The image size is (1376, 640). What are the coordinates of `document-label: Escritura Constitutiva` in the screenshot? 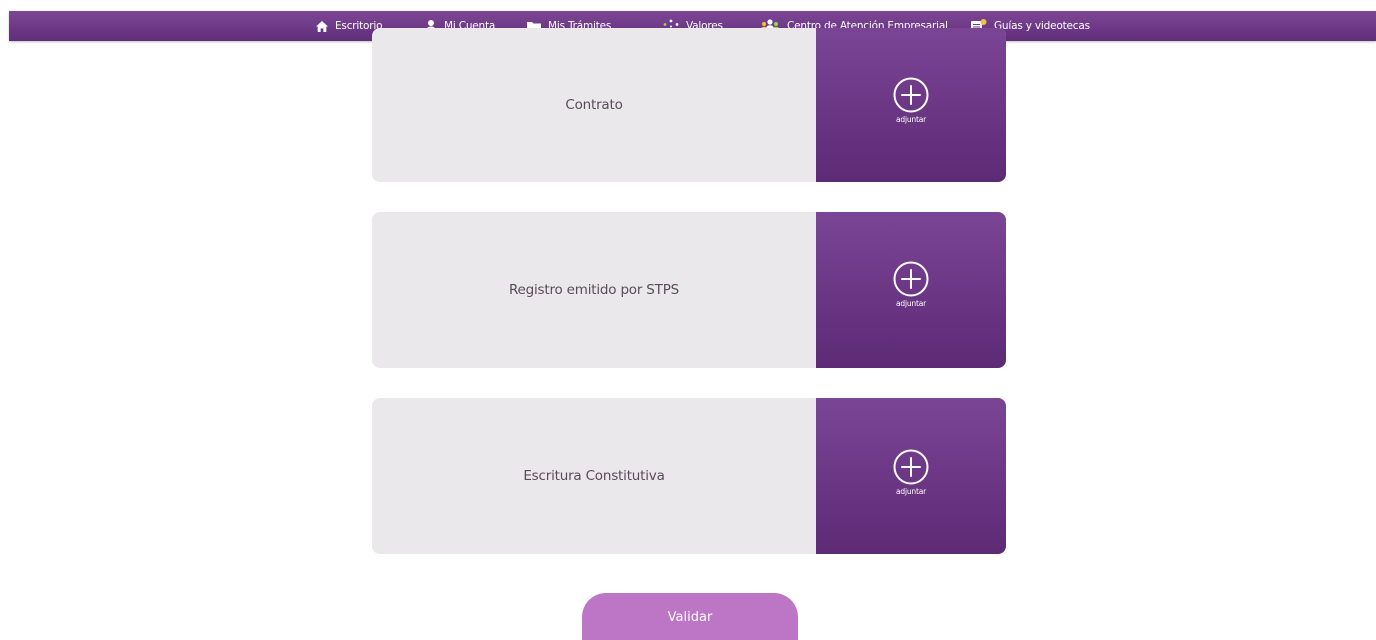 It's located at (594, 476).